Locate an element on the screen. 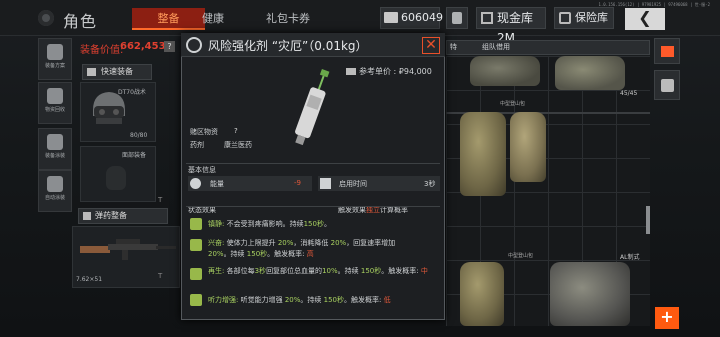  equip-plan-button: 装备方案 is located at coordinates (55, 59).